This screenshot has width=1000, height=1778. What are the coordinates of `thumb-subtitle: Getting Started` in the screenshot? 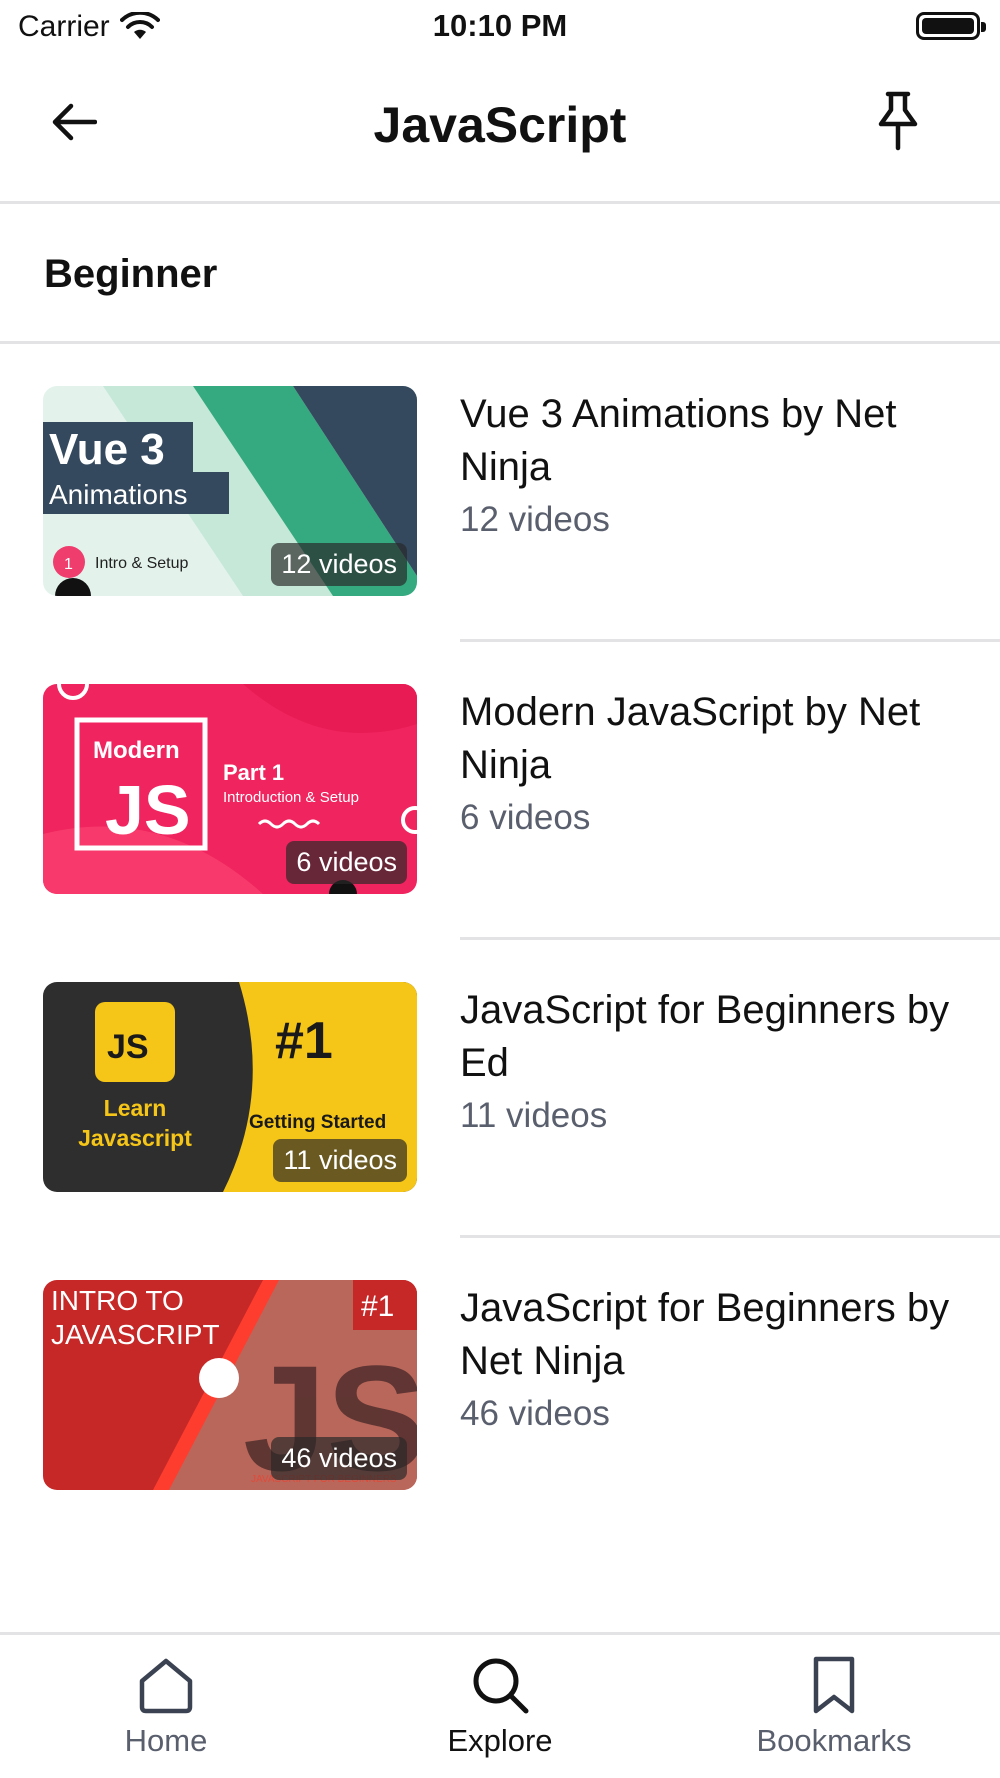 It's located at (317, 1122).